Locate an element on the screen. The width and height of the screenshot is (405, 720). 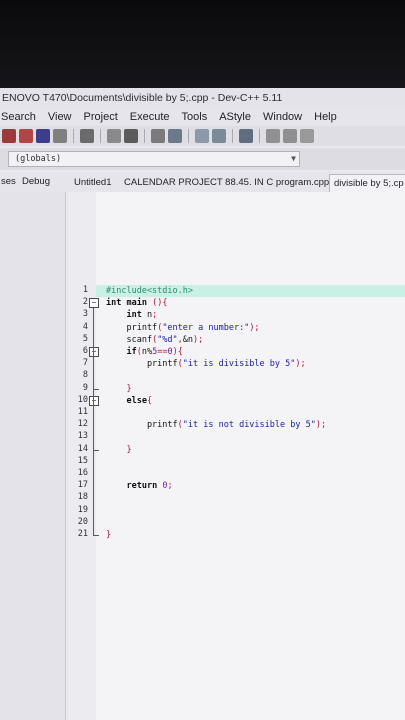
toolbar is located at coordinates (202, 136).